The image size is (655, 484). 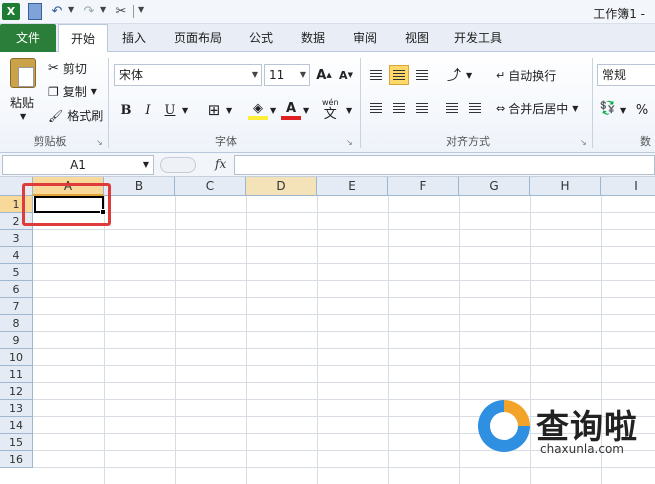 What do you see at coordinates (575, 108) in the screenshot?
I see `merge-dropdown-icon: ▼` at bounding box center [575, 108].